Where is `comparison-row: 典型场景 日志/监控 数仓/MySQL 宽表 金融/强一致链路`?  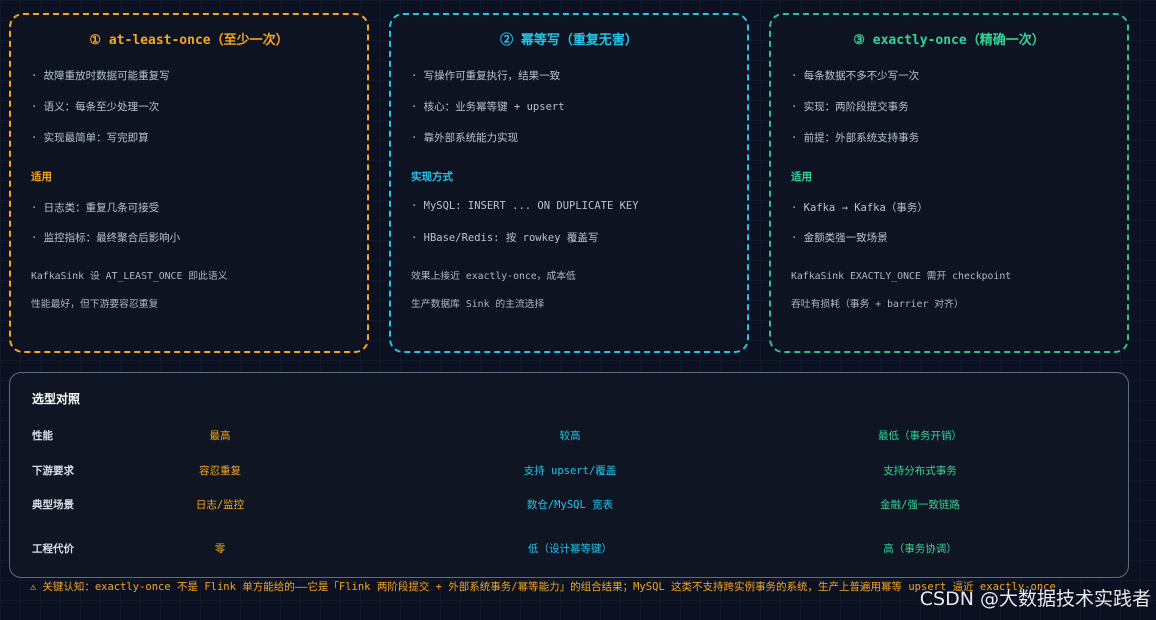
comparison-row: 典型场景 日志/监控 数仓/MySQL 宽表 金融/强一致链路 is located at coordinates (569, 505).